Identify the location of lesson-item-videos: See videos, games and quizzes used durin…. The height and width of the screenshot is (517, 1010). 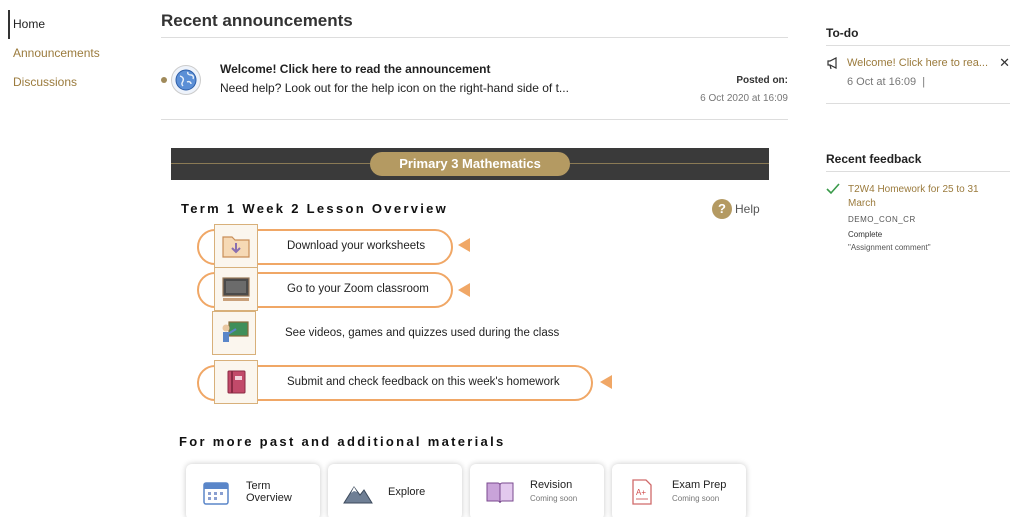
(407, 333).